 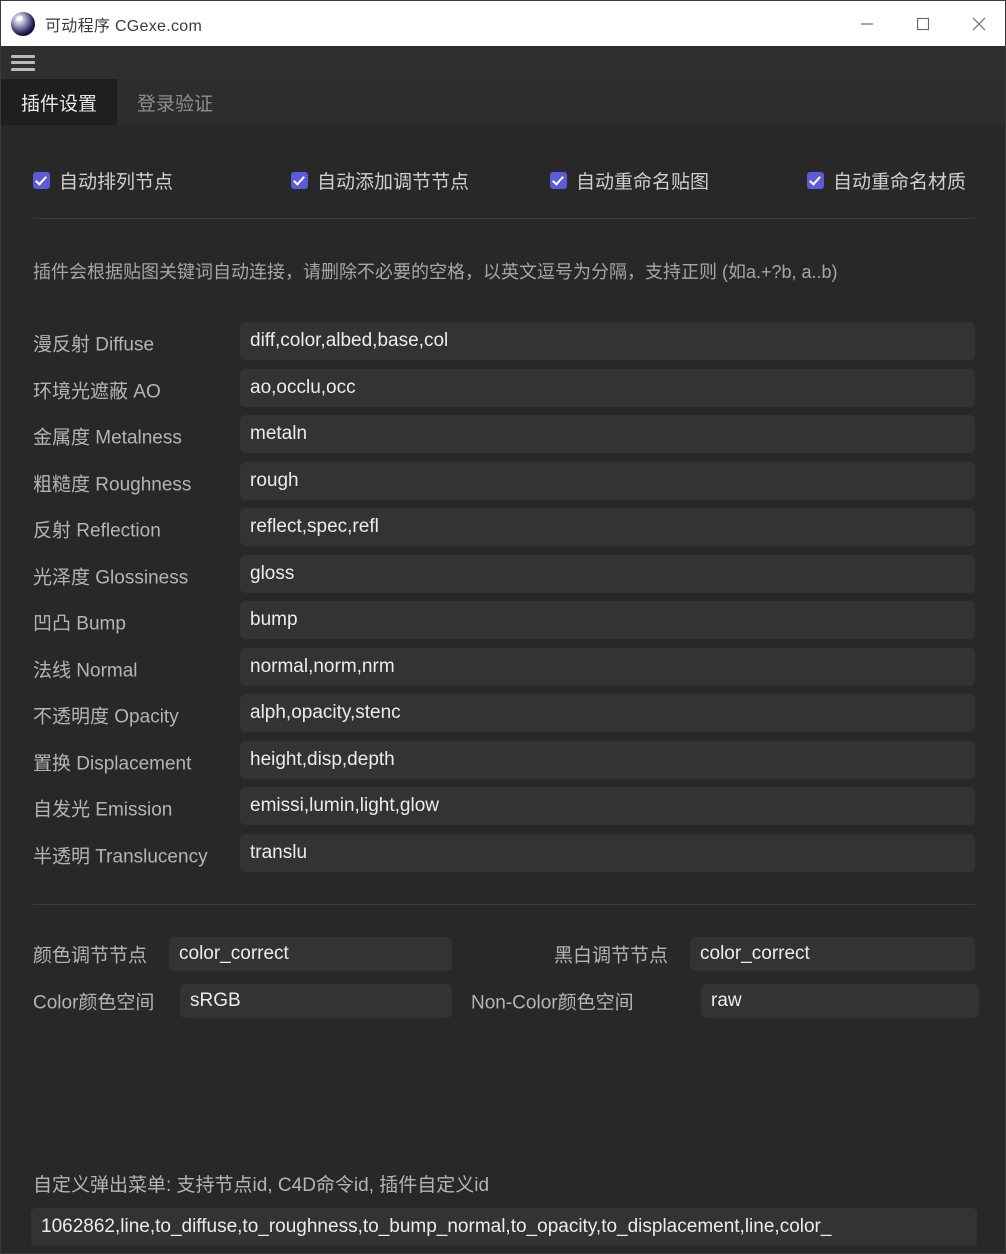 I want to click on maximize-icon, so click(x=923, y=23).